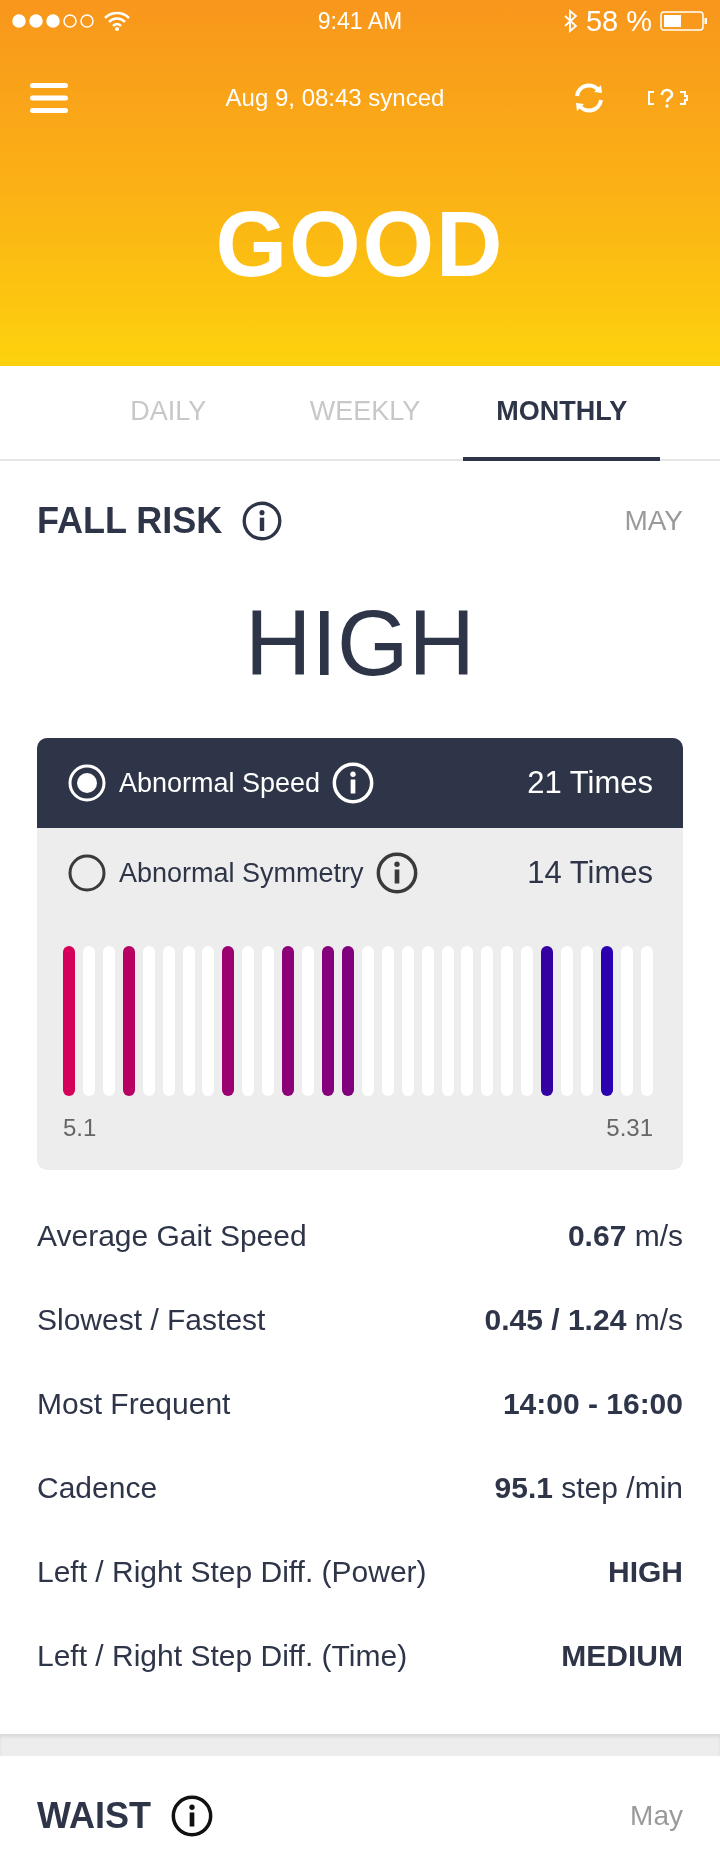  What do you see at coordinates (618, 21) in the screenshot?
I see `battery-percent: 58 %` at bounding box center [618, 21].